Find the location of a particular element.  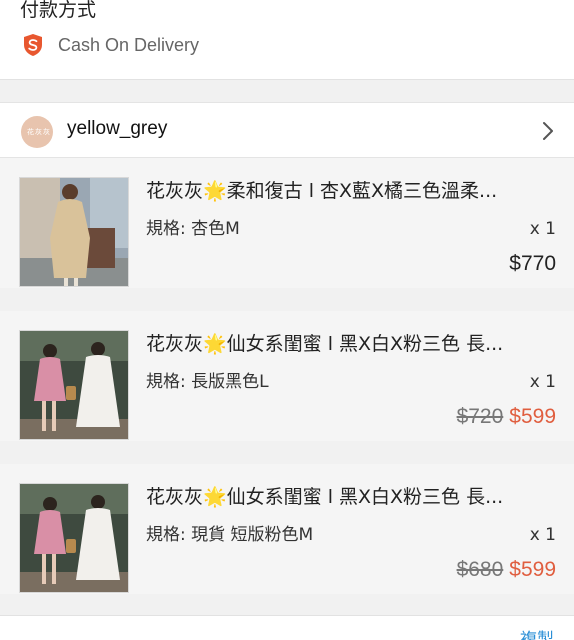

price-row: $770 is located at coordinates (532, 264).